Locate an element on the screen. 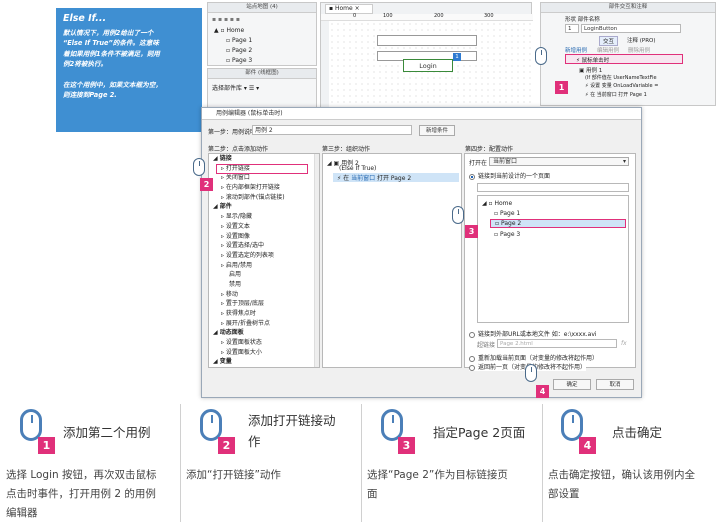 This screenshot has height=526, width=721. action-item: ◢ 变量 is located at coordinates (264, 362).